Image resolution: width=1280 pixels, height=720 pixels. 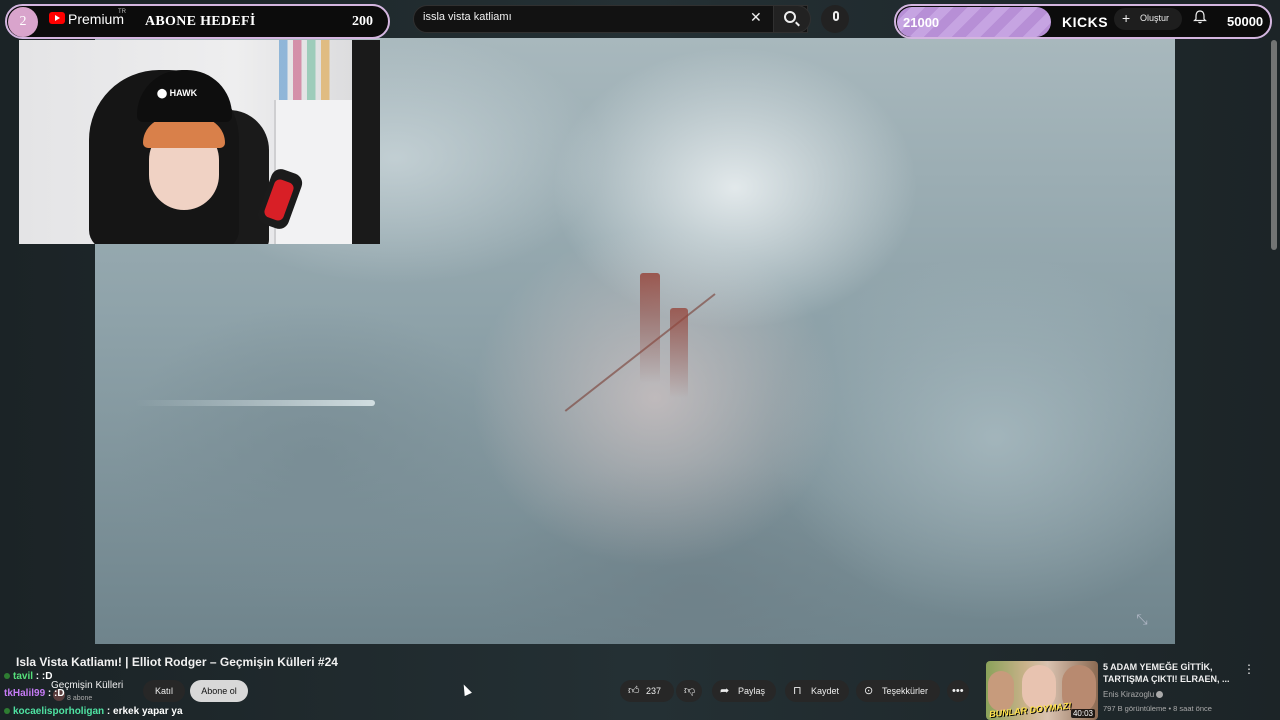 What do you see at coordinates (23, 22) in the screenshot?
I see `goal-current-count: 2` at bounding box center [23, 22].